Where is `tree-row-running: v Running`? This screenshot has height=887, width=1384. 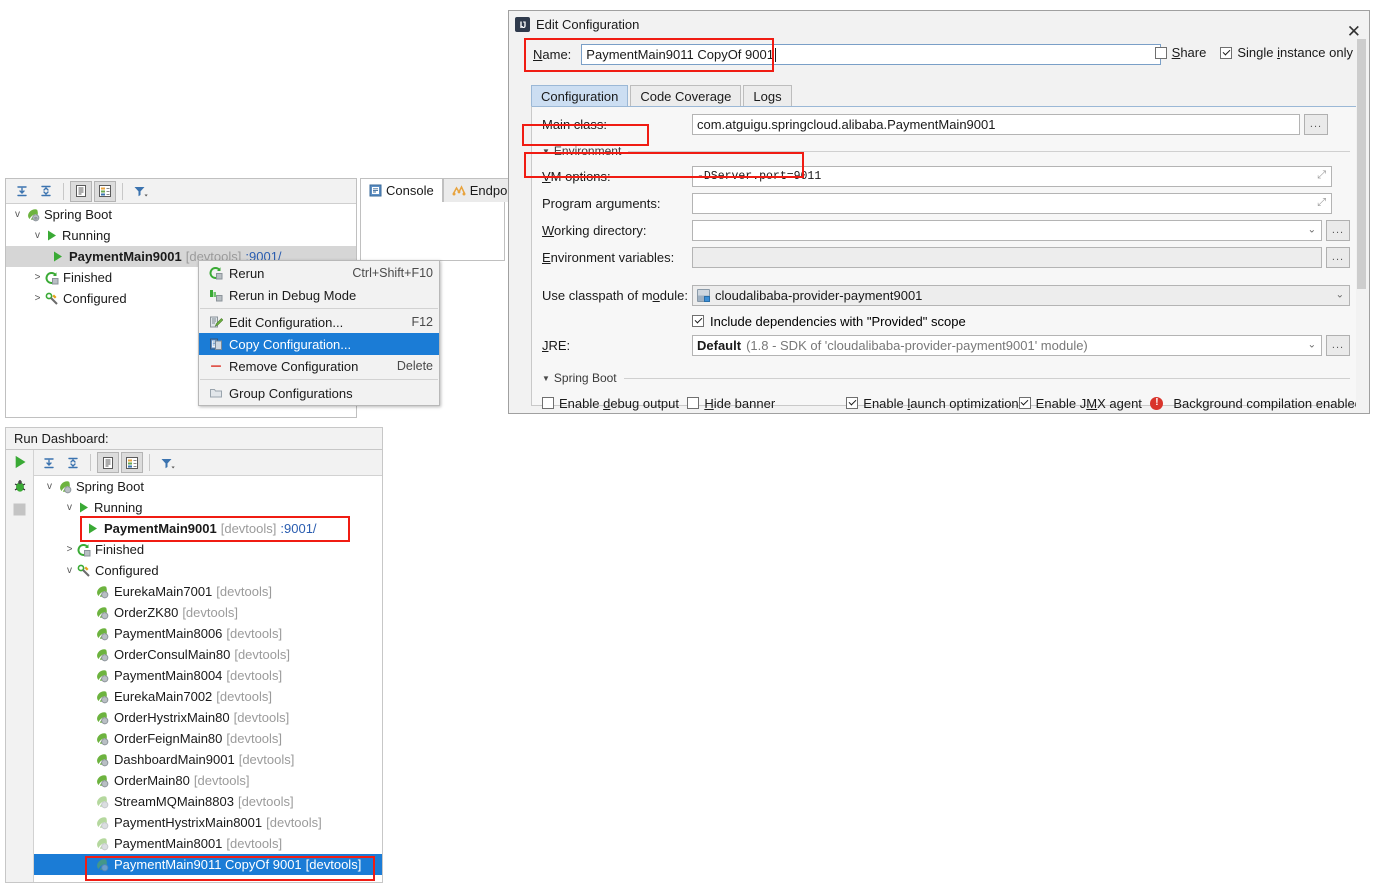
tree-row-running: v Running is located at coordinates (208, 507).